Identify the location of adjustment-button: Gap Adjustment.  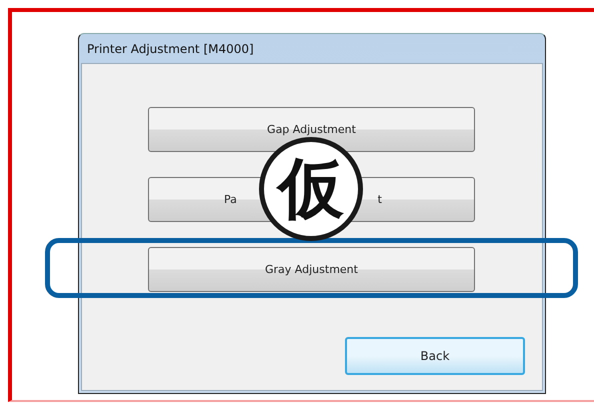
(311, 129).